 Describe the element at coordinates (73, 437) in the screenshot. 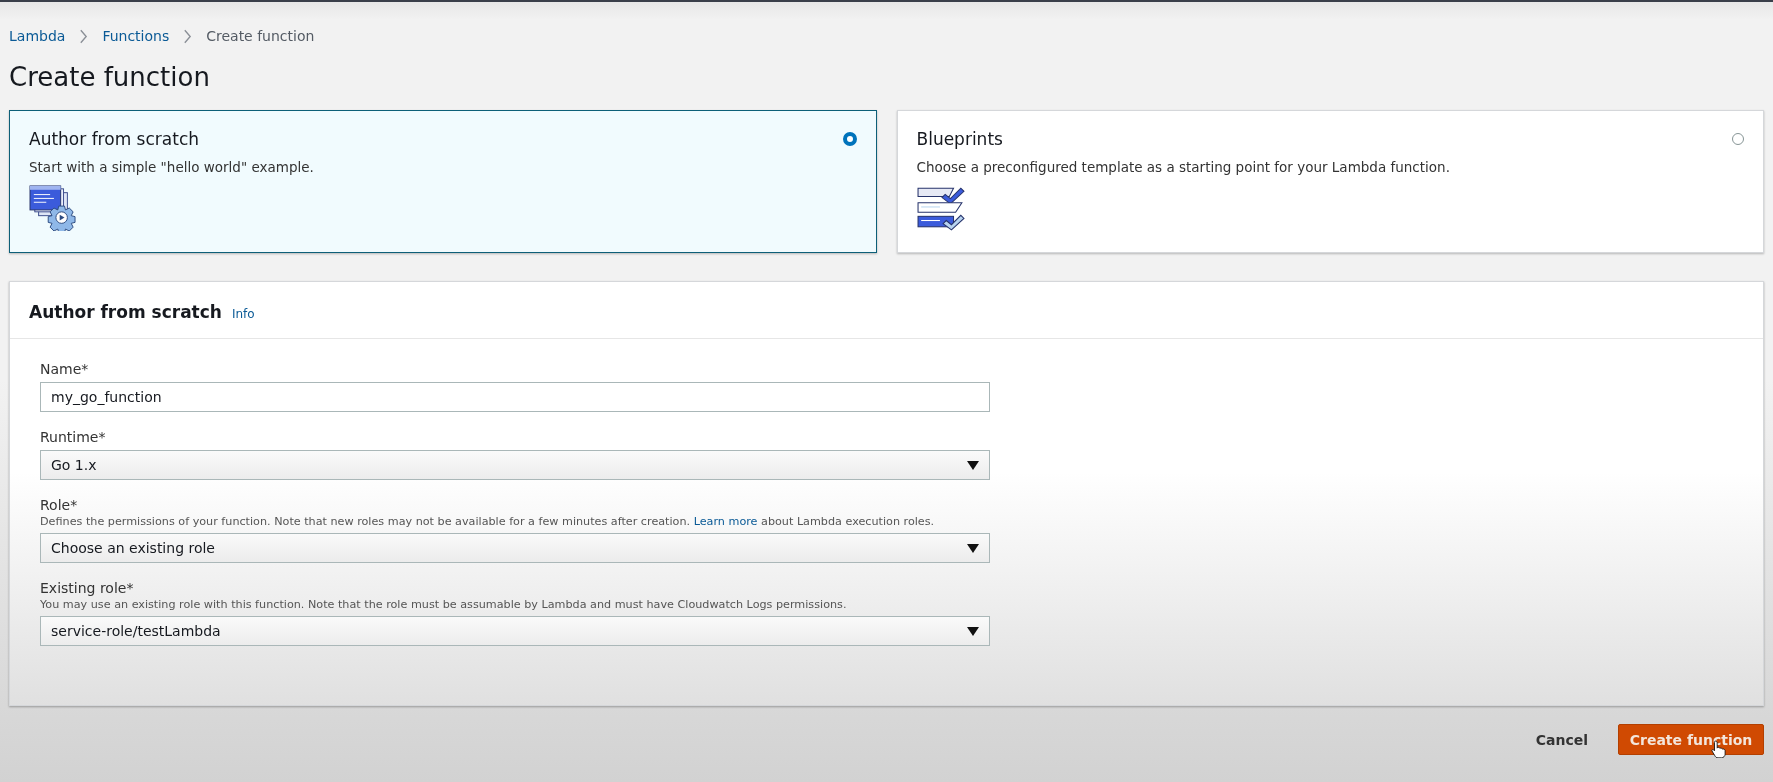

I see `field-label: Runtime*` at that location.